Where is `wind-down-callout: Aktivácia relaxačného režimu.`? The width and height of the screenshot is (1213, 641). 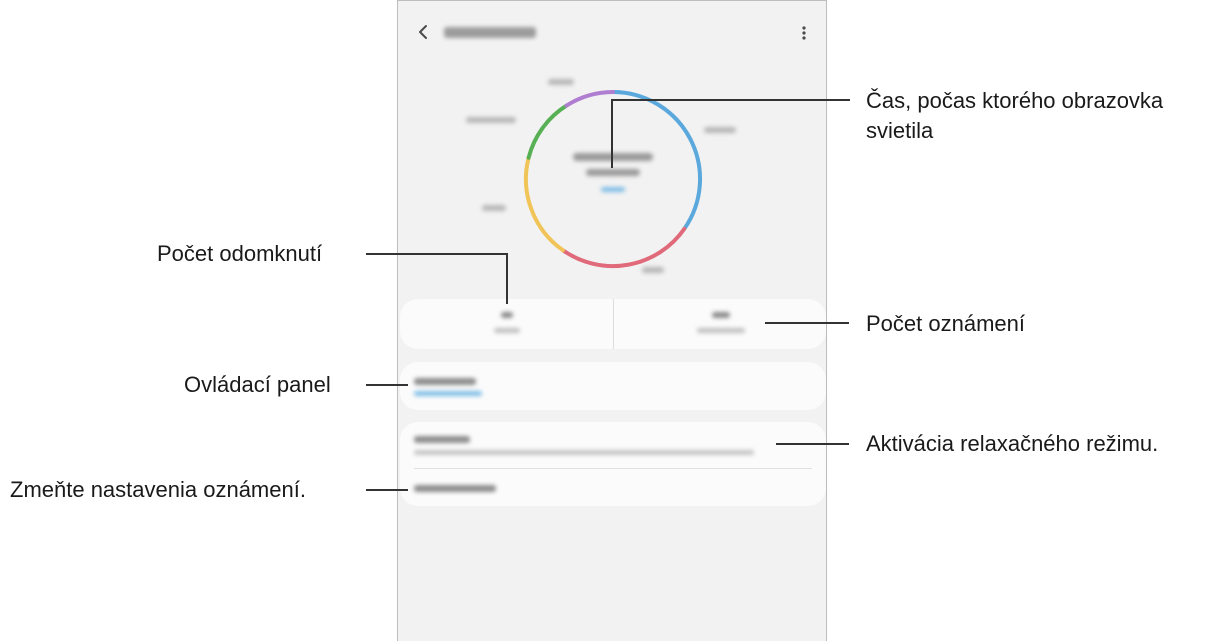 wind-down-callout: Aktivácia relaxačného režimu. is located at coordinates (1012, 443).